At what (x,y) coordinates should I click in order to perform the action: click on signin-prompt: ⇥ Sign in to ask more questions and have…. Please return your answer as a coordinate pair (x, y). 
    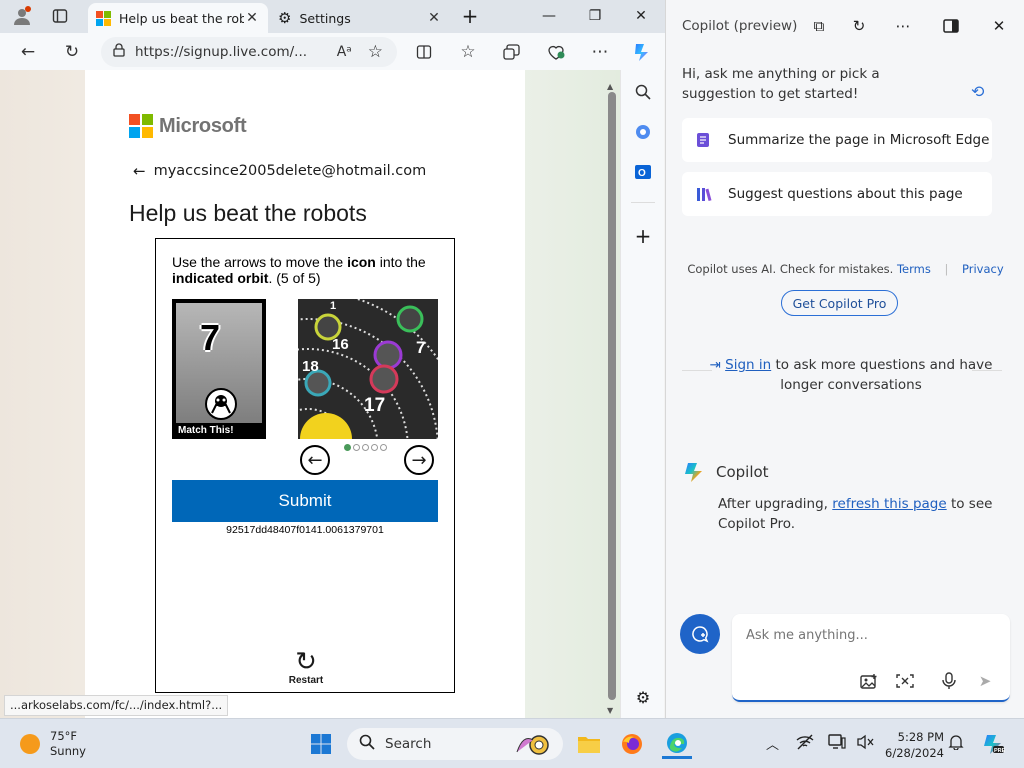
    Looking at the image, I should click on (851, 375).